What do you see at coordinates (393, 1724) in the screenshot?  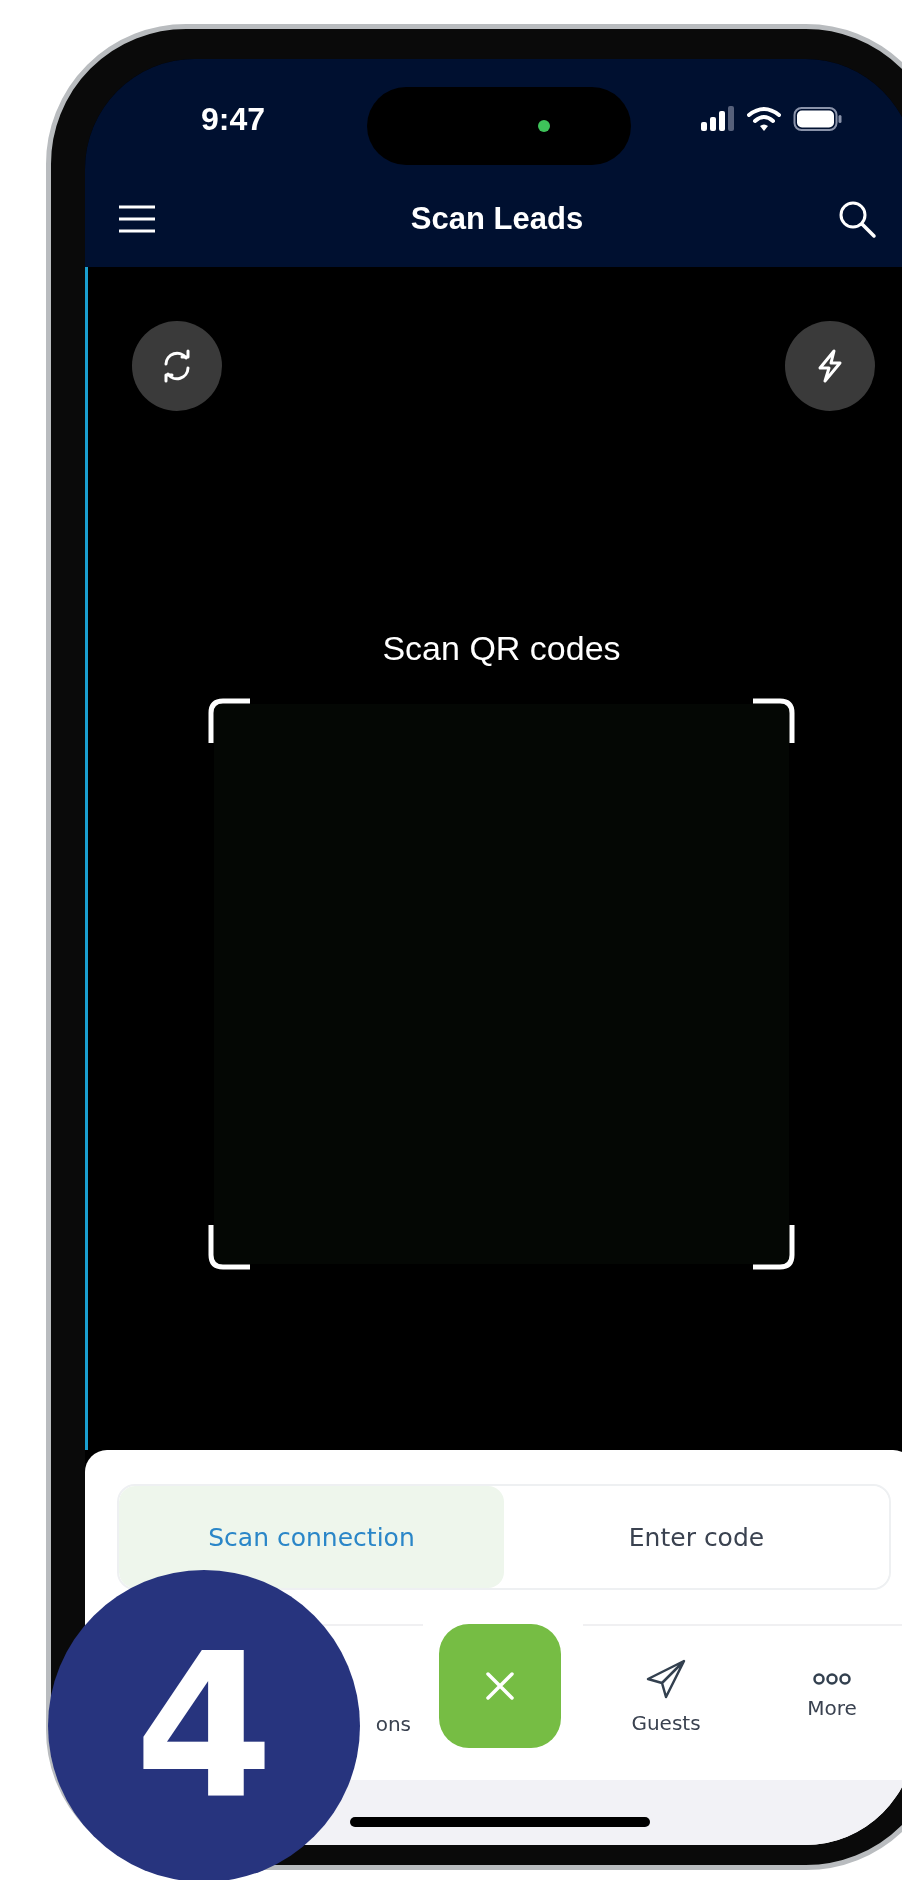 I see `tab-label: ons` at bounding box center [393, 1724].